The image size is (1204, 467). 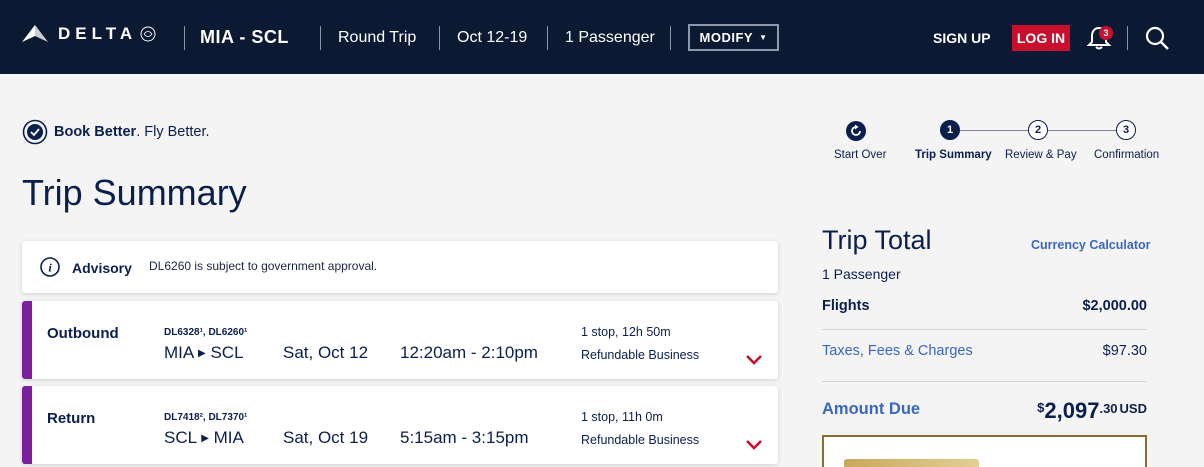 What do you see at coordinates (610, 37) in the screenshot?
I see `passenger-count: 1 Passenger` at bounding box center [610, 37].